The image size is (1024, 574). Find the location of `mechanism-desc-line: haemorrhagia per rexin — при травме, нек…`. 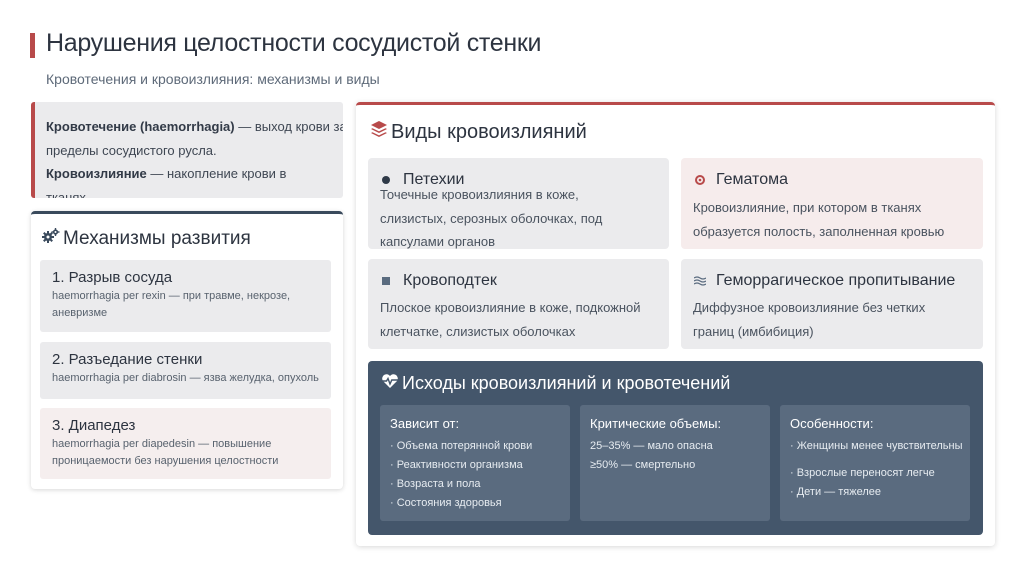

mechanism-desc-line: haemorrhagia per rexin — при травме, нек… is located at coordinates (171, 296).